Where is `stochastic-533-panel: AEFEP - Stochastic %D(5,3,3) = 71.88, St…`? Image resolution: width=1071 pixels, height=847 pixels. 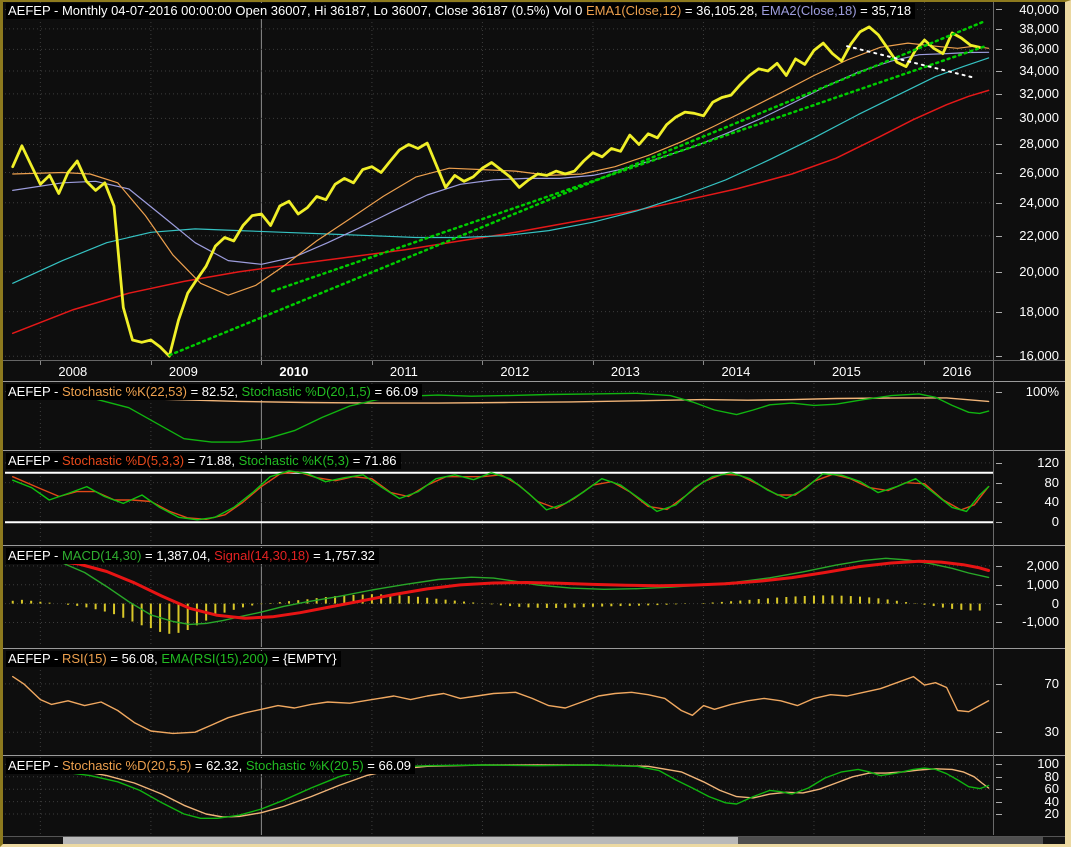 stochastic-533-panel: AEFEP - Stochastic %D(5,3,3) = 71.88, St… is located at coordinates (499, 498).